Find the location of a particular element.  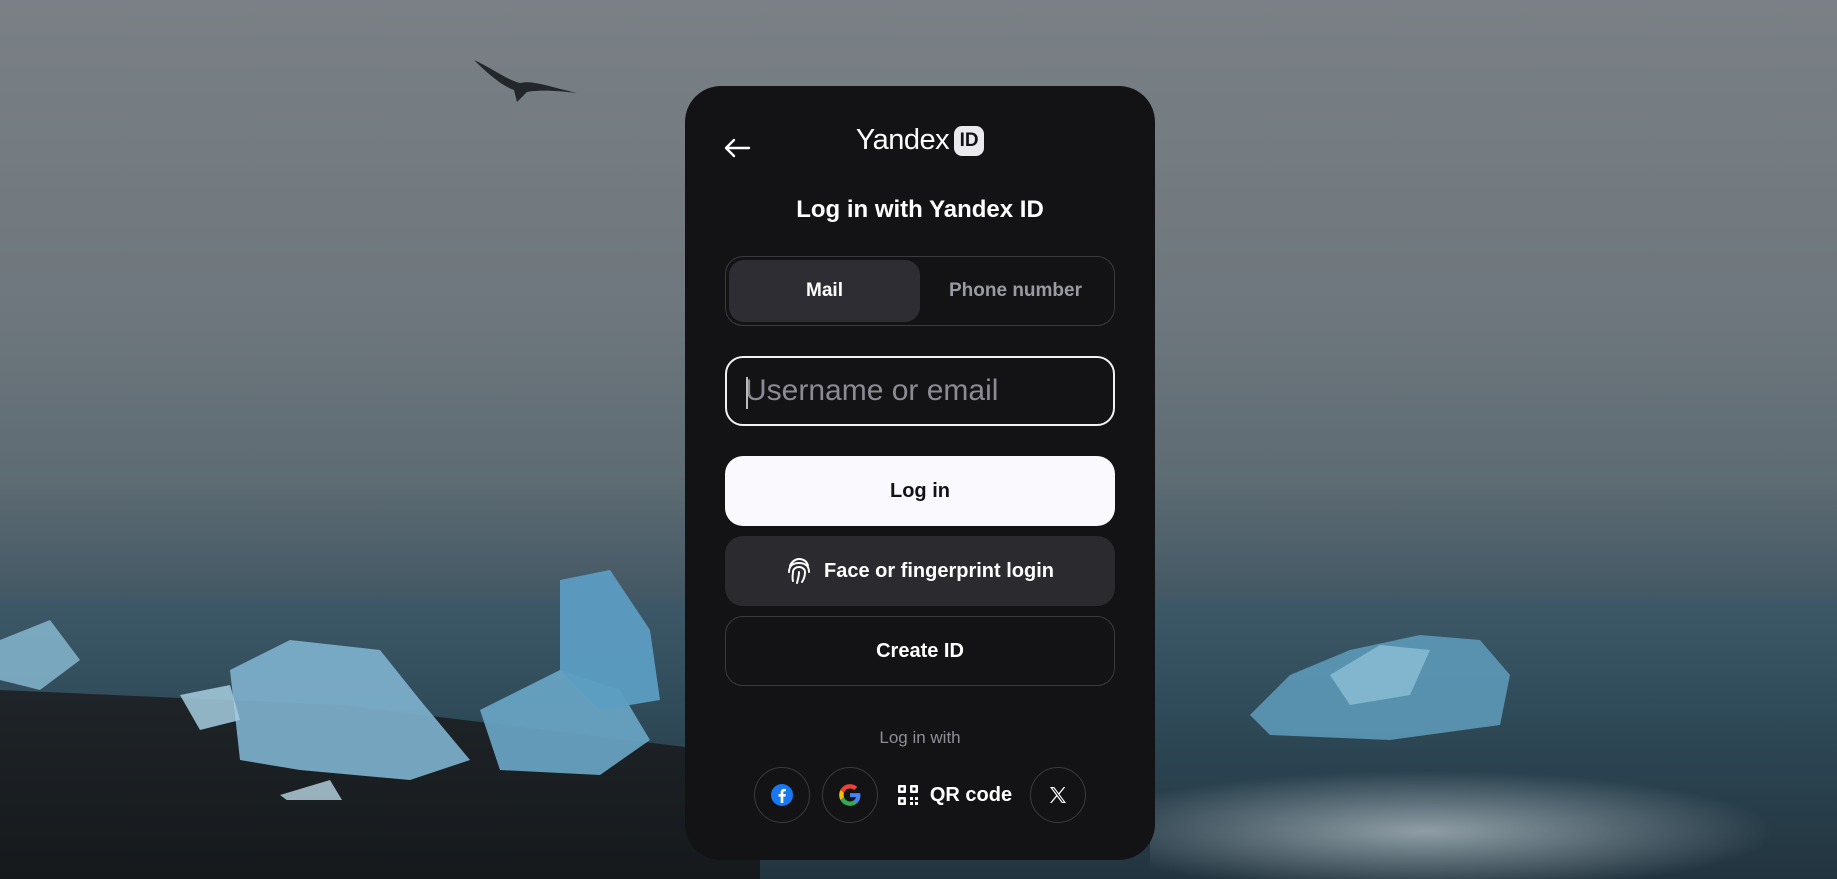

logo-text: Yandex is located at coordinates (902, 140).